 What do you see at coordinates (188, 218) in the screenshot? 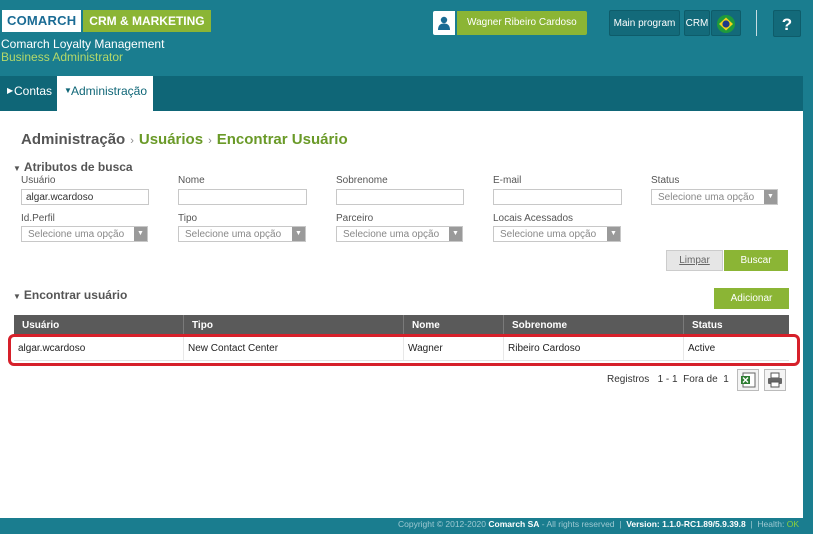
I see `tipo-label: Tipo` at bounding box center [188, 218].